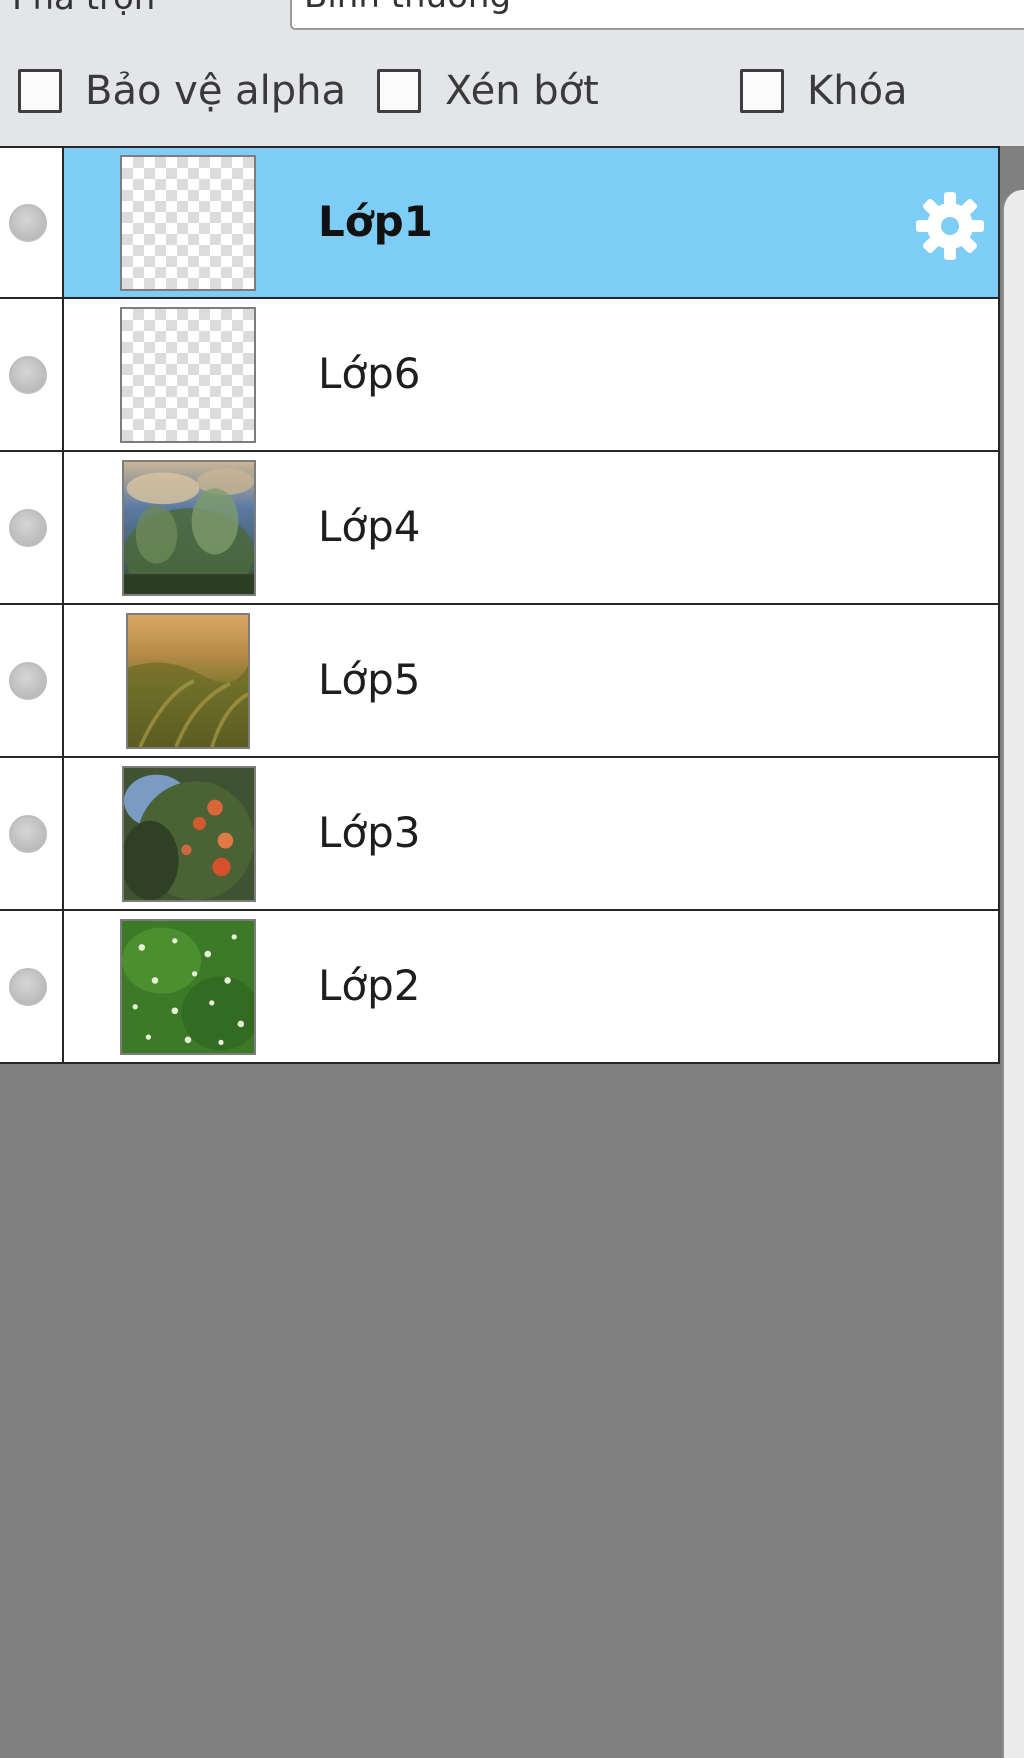  Describe the element at coordinates (369, 985) in the screenshot. I see `layer-name: Lớp2` at that location.